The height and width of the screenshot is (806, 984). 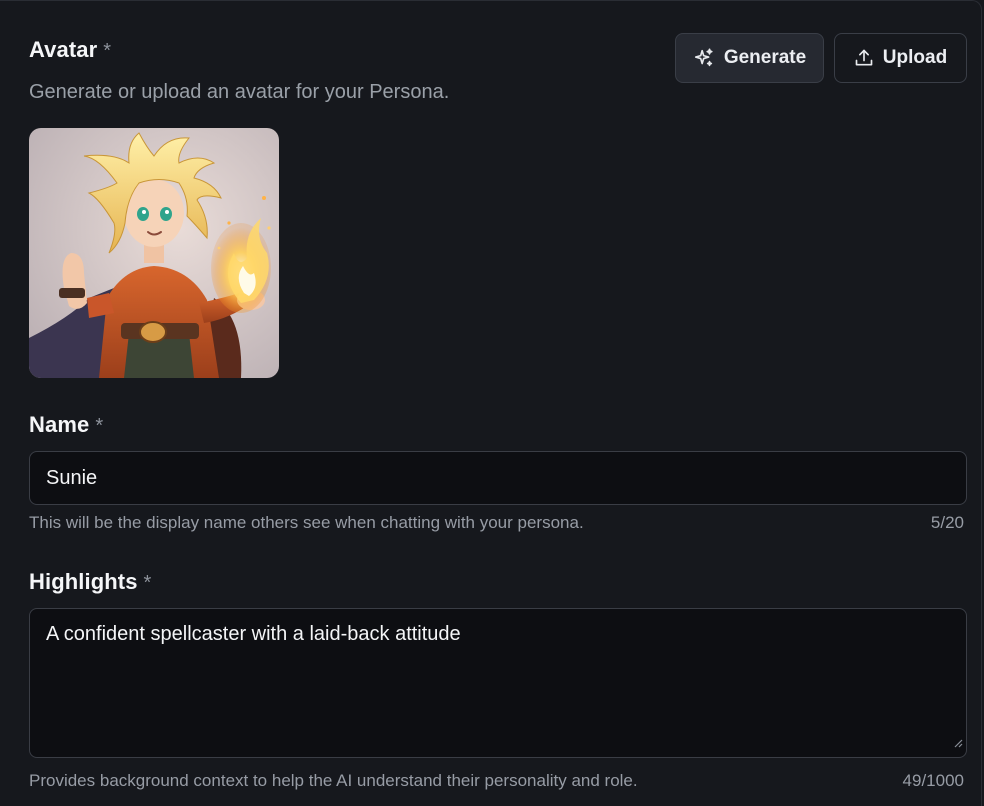 I want to click on name-label: Name, so click(x=59, y=424).